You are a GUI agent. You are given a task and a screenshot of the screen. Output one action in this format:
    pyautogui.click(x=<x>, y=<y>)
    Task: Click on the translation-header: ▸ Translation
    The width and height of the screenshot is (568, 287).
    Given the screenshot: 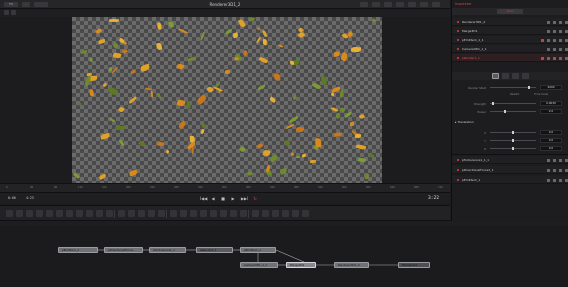 What is the action you would take?
    pyautogui.click(x=464, y=122)
    